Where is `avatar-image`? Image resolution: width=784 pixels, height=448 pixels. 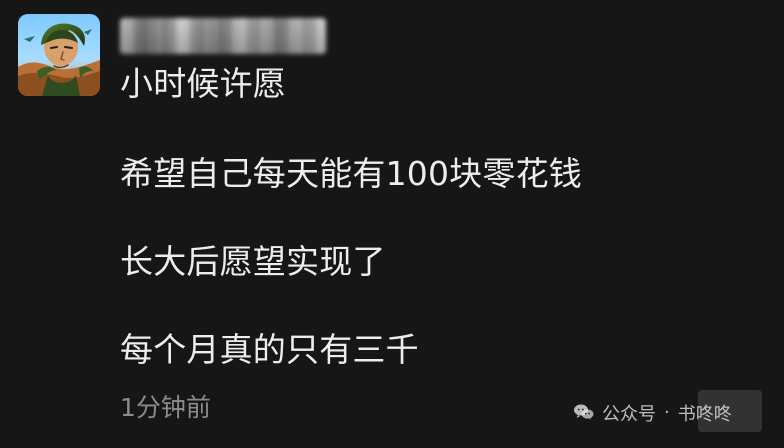 avatar-image is located at coordinates (59, 55).